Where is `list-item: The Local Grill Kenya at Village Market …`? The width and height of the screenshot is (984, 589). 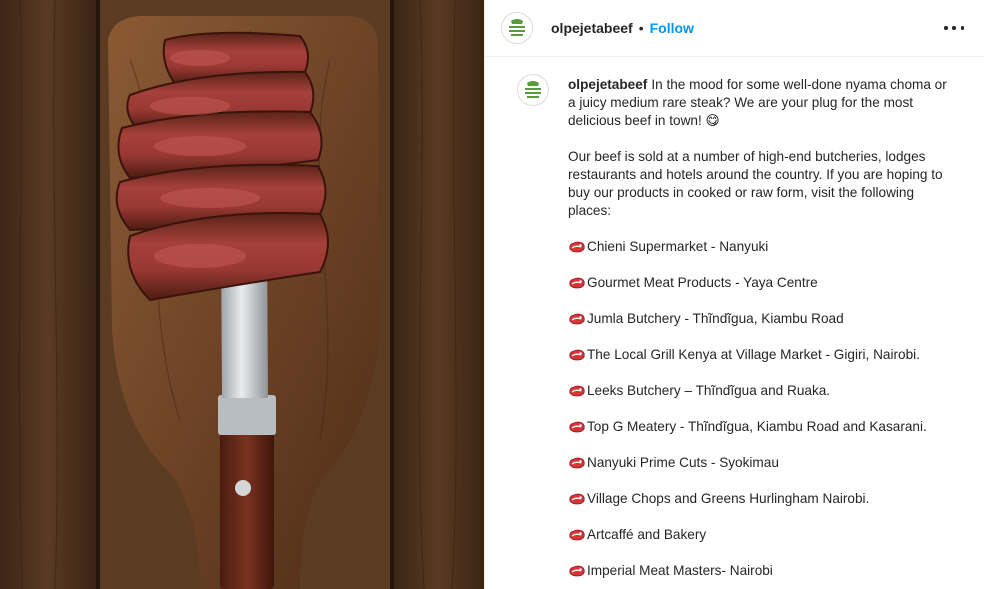 list-item: The Local Grill Kenya at Village Market … is located at coordinates (763, 355).